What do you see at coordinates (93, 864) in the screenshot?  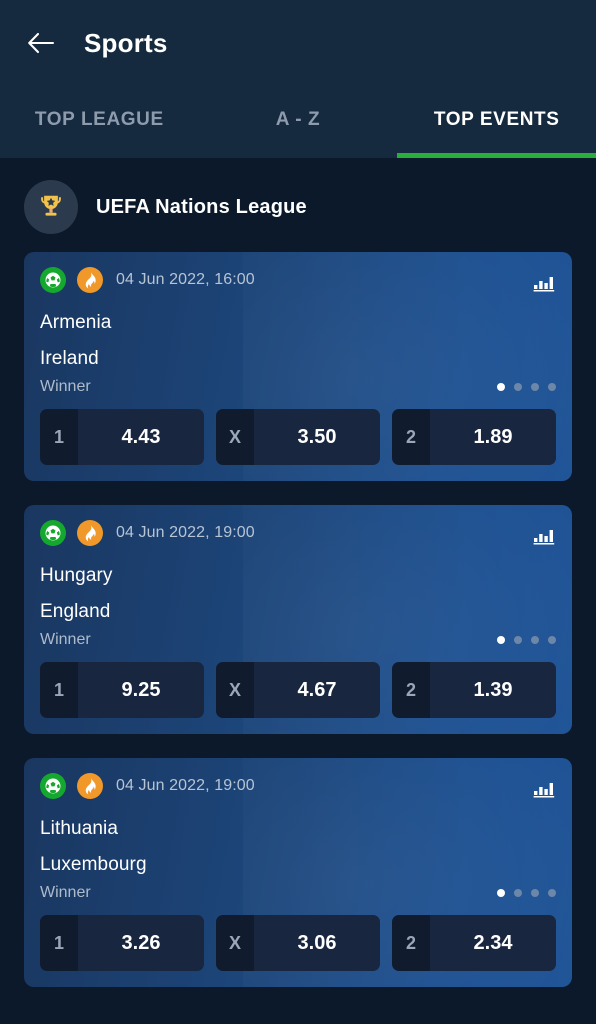 I see `away-team-name: Luxembourg` at bounding box center [93, 864].